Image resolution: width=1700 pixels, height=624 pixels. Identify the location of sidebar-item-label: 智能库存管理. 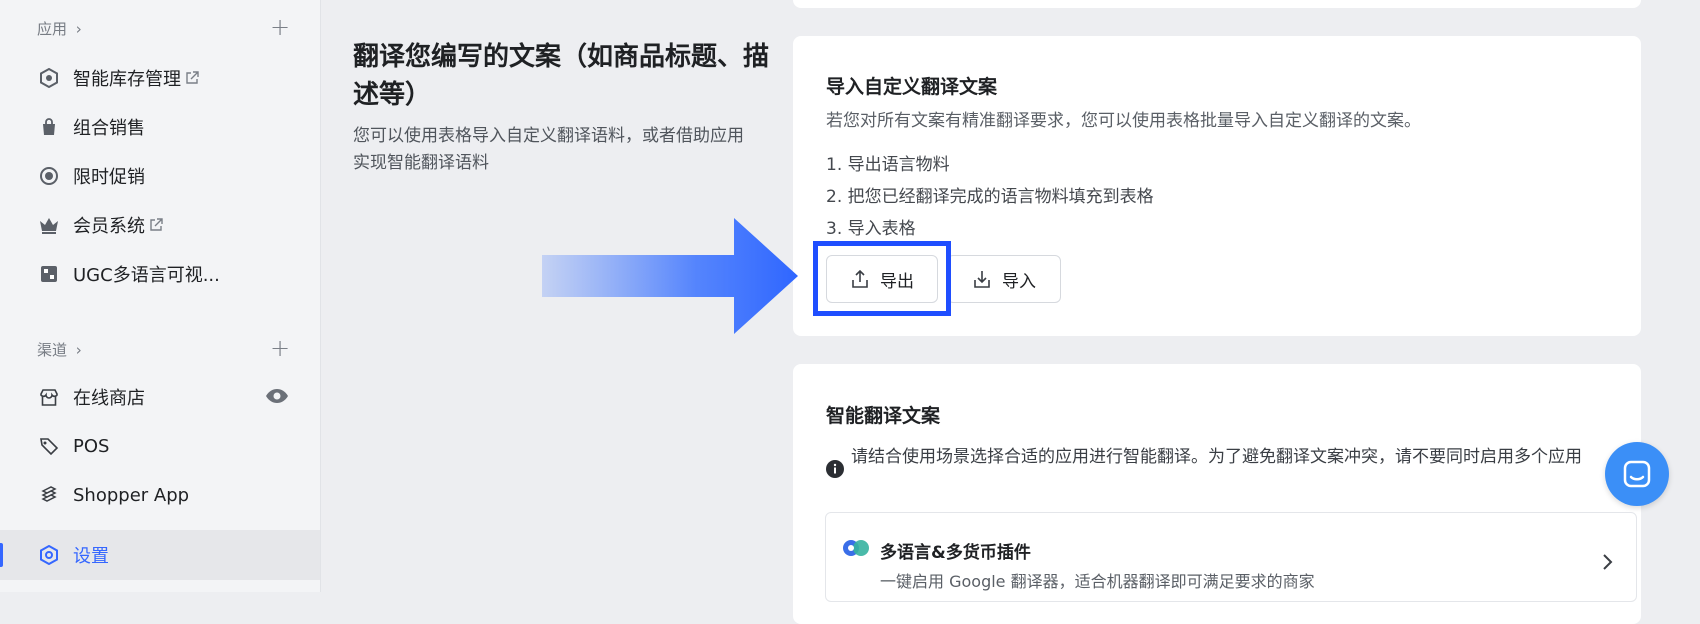
(127, 79).